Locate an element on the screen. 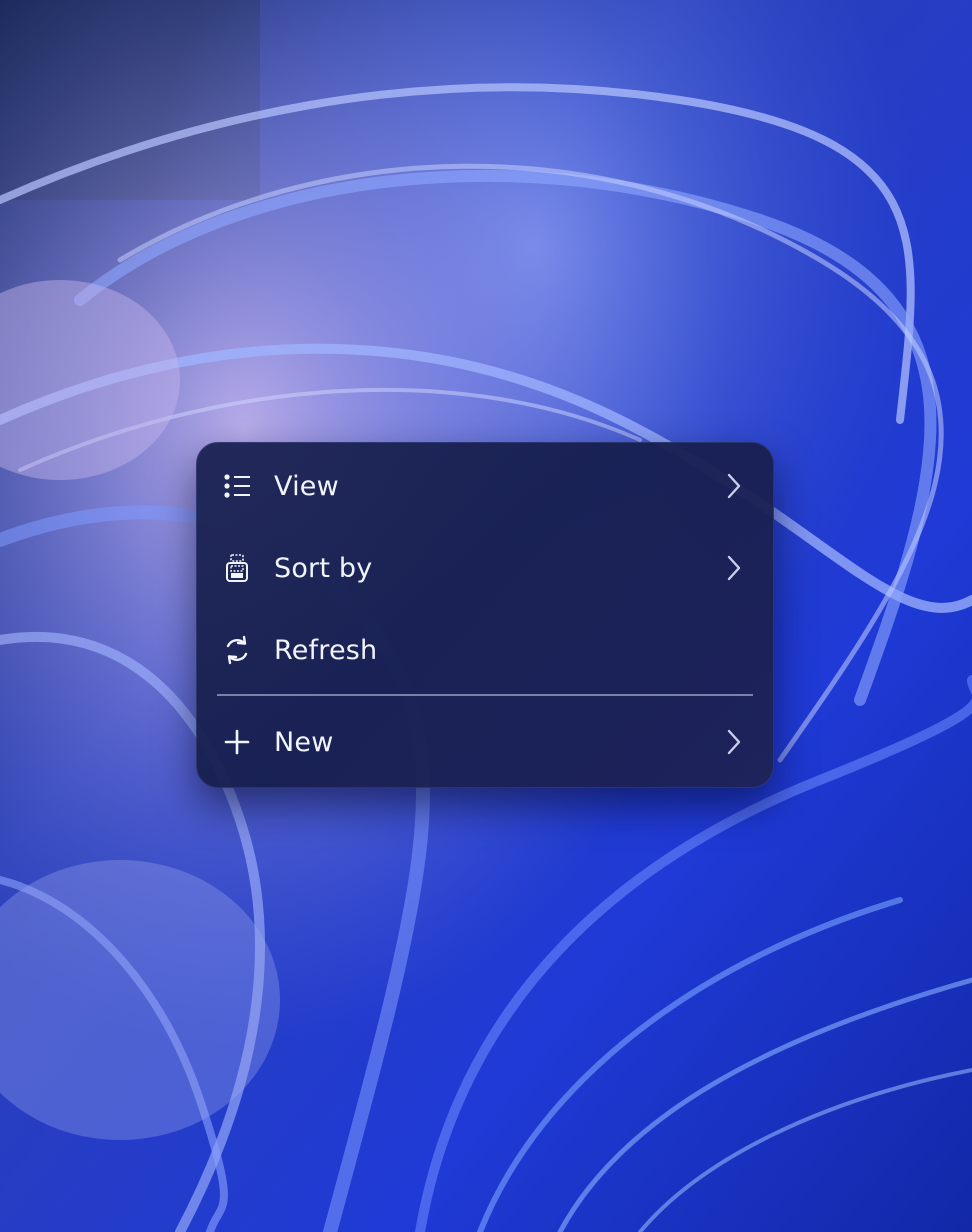 This screenshot has height=1232, width=972. menu-item-label: Refresh is located at coordinates (326, 650).